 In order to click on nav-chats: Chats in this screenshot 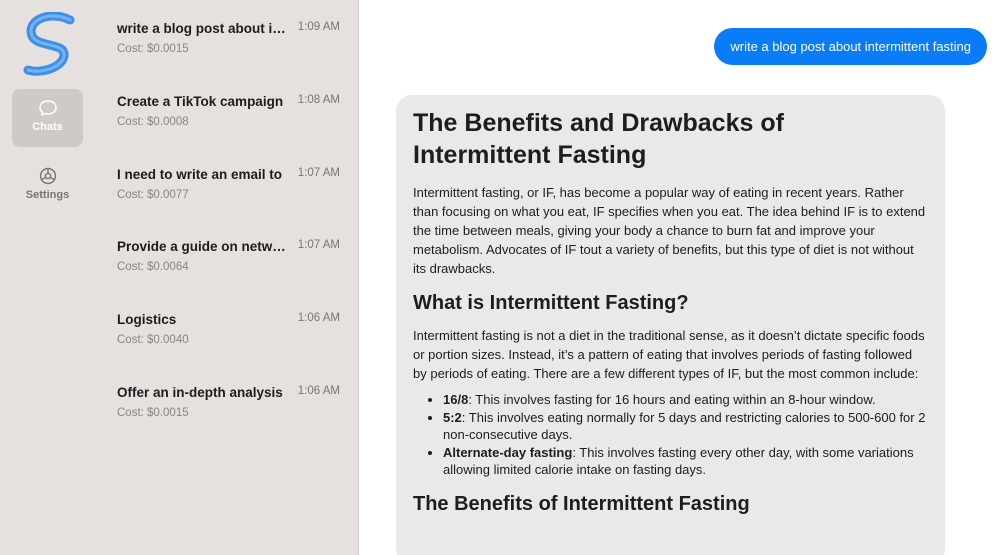, I will do `click(47, 118)`.